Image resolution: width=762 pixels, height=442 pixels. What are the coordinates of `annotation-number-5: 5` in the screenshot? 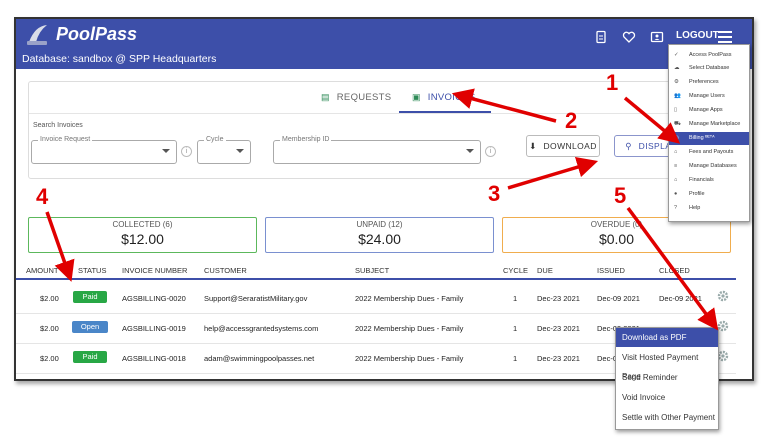 It's located at (620, 195).